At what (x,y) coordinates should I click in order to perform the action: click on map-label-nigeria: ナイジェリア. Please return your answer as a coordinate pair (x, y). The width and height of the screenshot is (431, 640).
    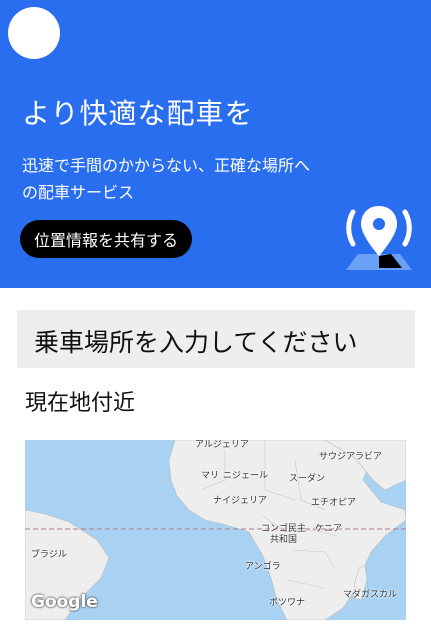
    Looking at the image, I should click on (240, 501).